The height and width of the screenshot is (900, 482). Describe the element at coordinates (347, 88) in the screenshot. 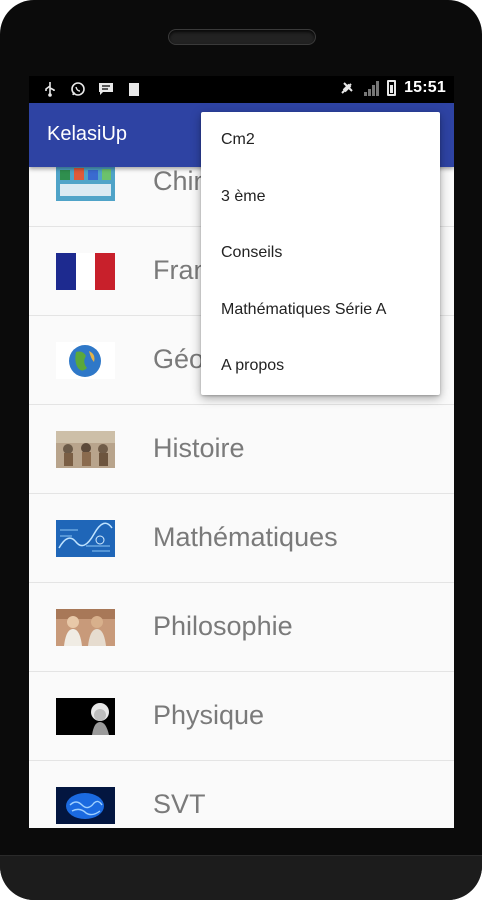

I see `vibrate-icon` at that location.